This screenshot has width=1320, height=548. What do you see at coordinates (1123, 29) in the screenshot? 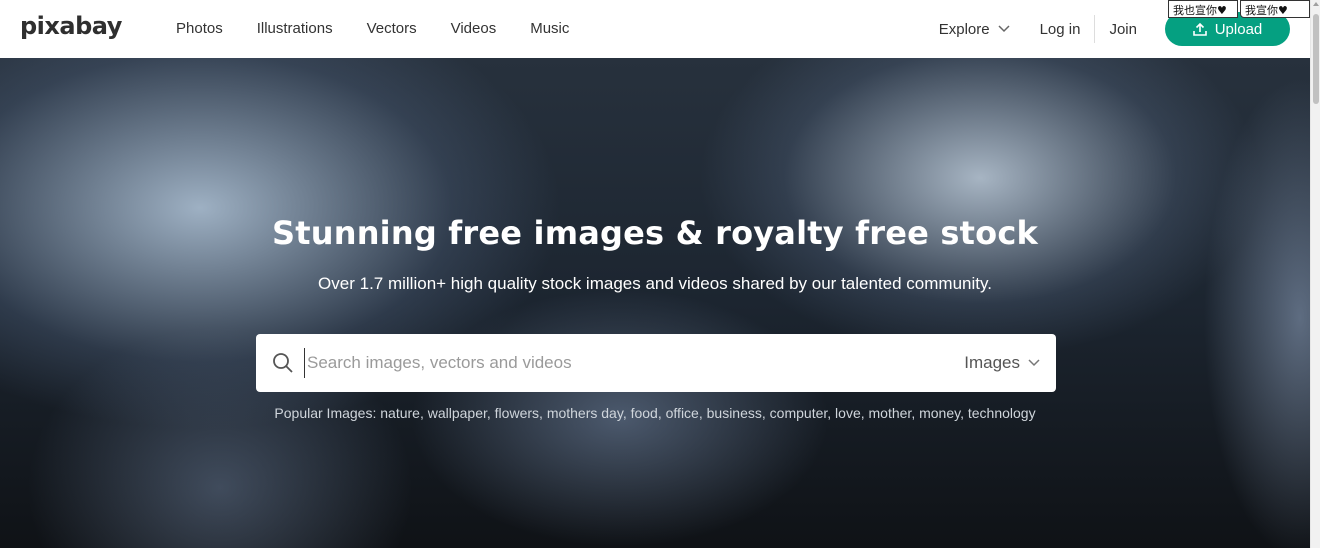
I see `join-link: Join` at bounding box center [1123, 29].